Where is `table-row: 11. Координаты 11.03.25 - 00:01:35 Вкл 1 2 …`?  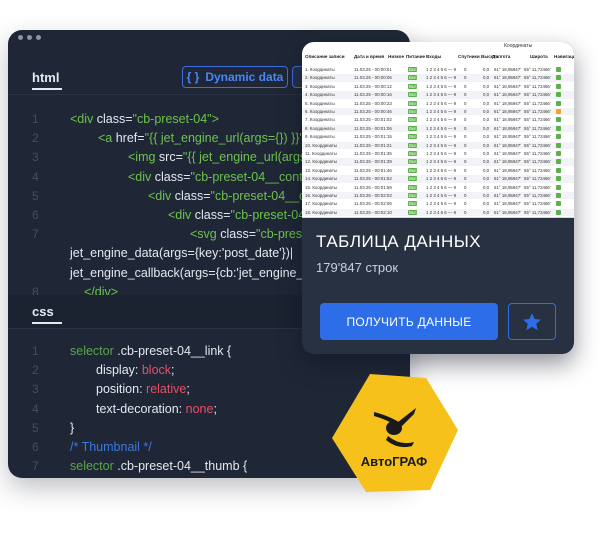
table-row: 11. Координаты 11.03.25 - 00:01:35 Вкл 1 2 … is located at coordinates (438, 153).